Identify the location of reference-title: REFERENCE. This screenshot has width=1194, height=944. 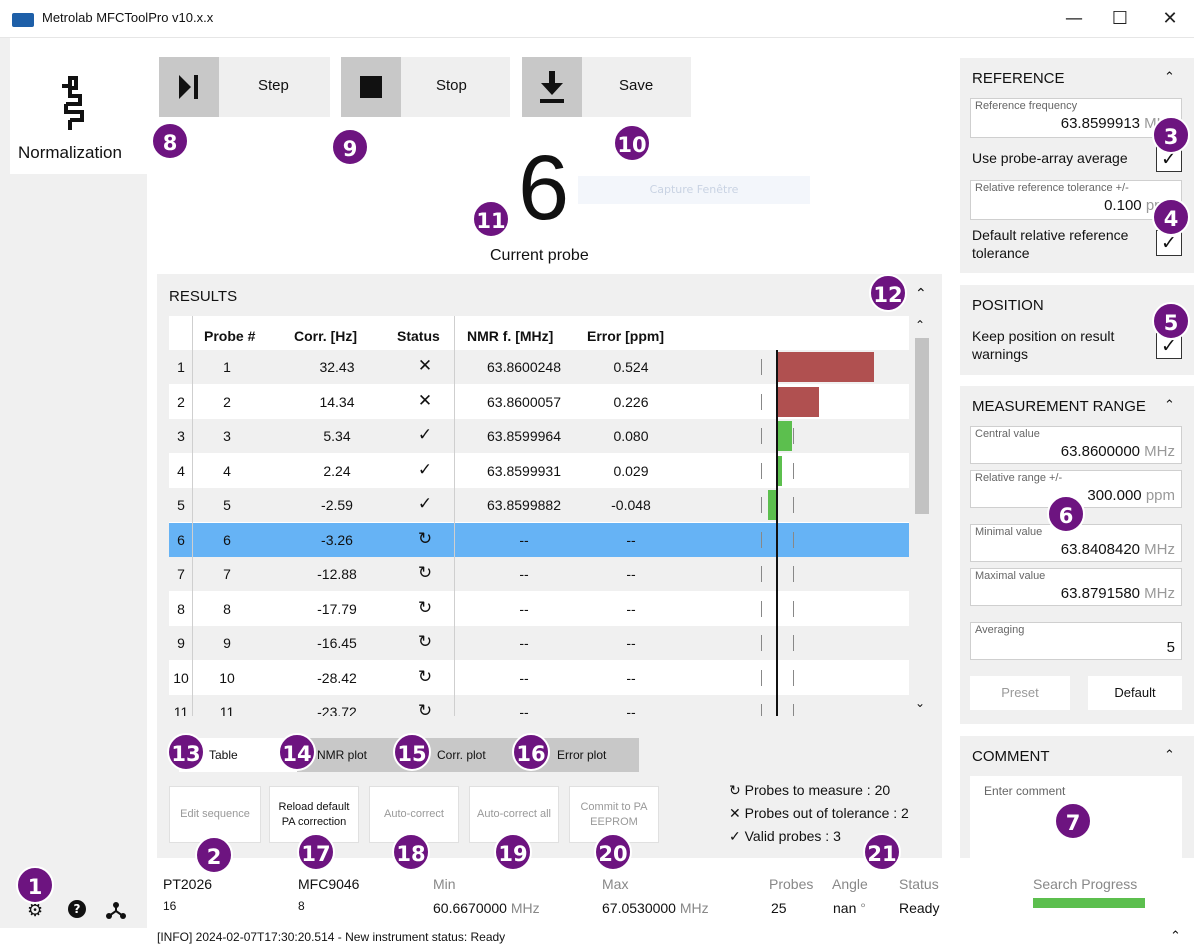
(1018, 78).